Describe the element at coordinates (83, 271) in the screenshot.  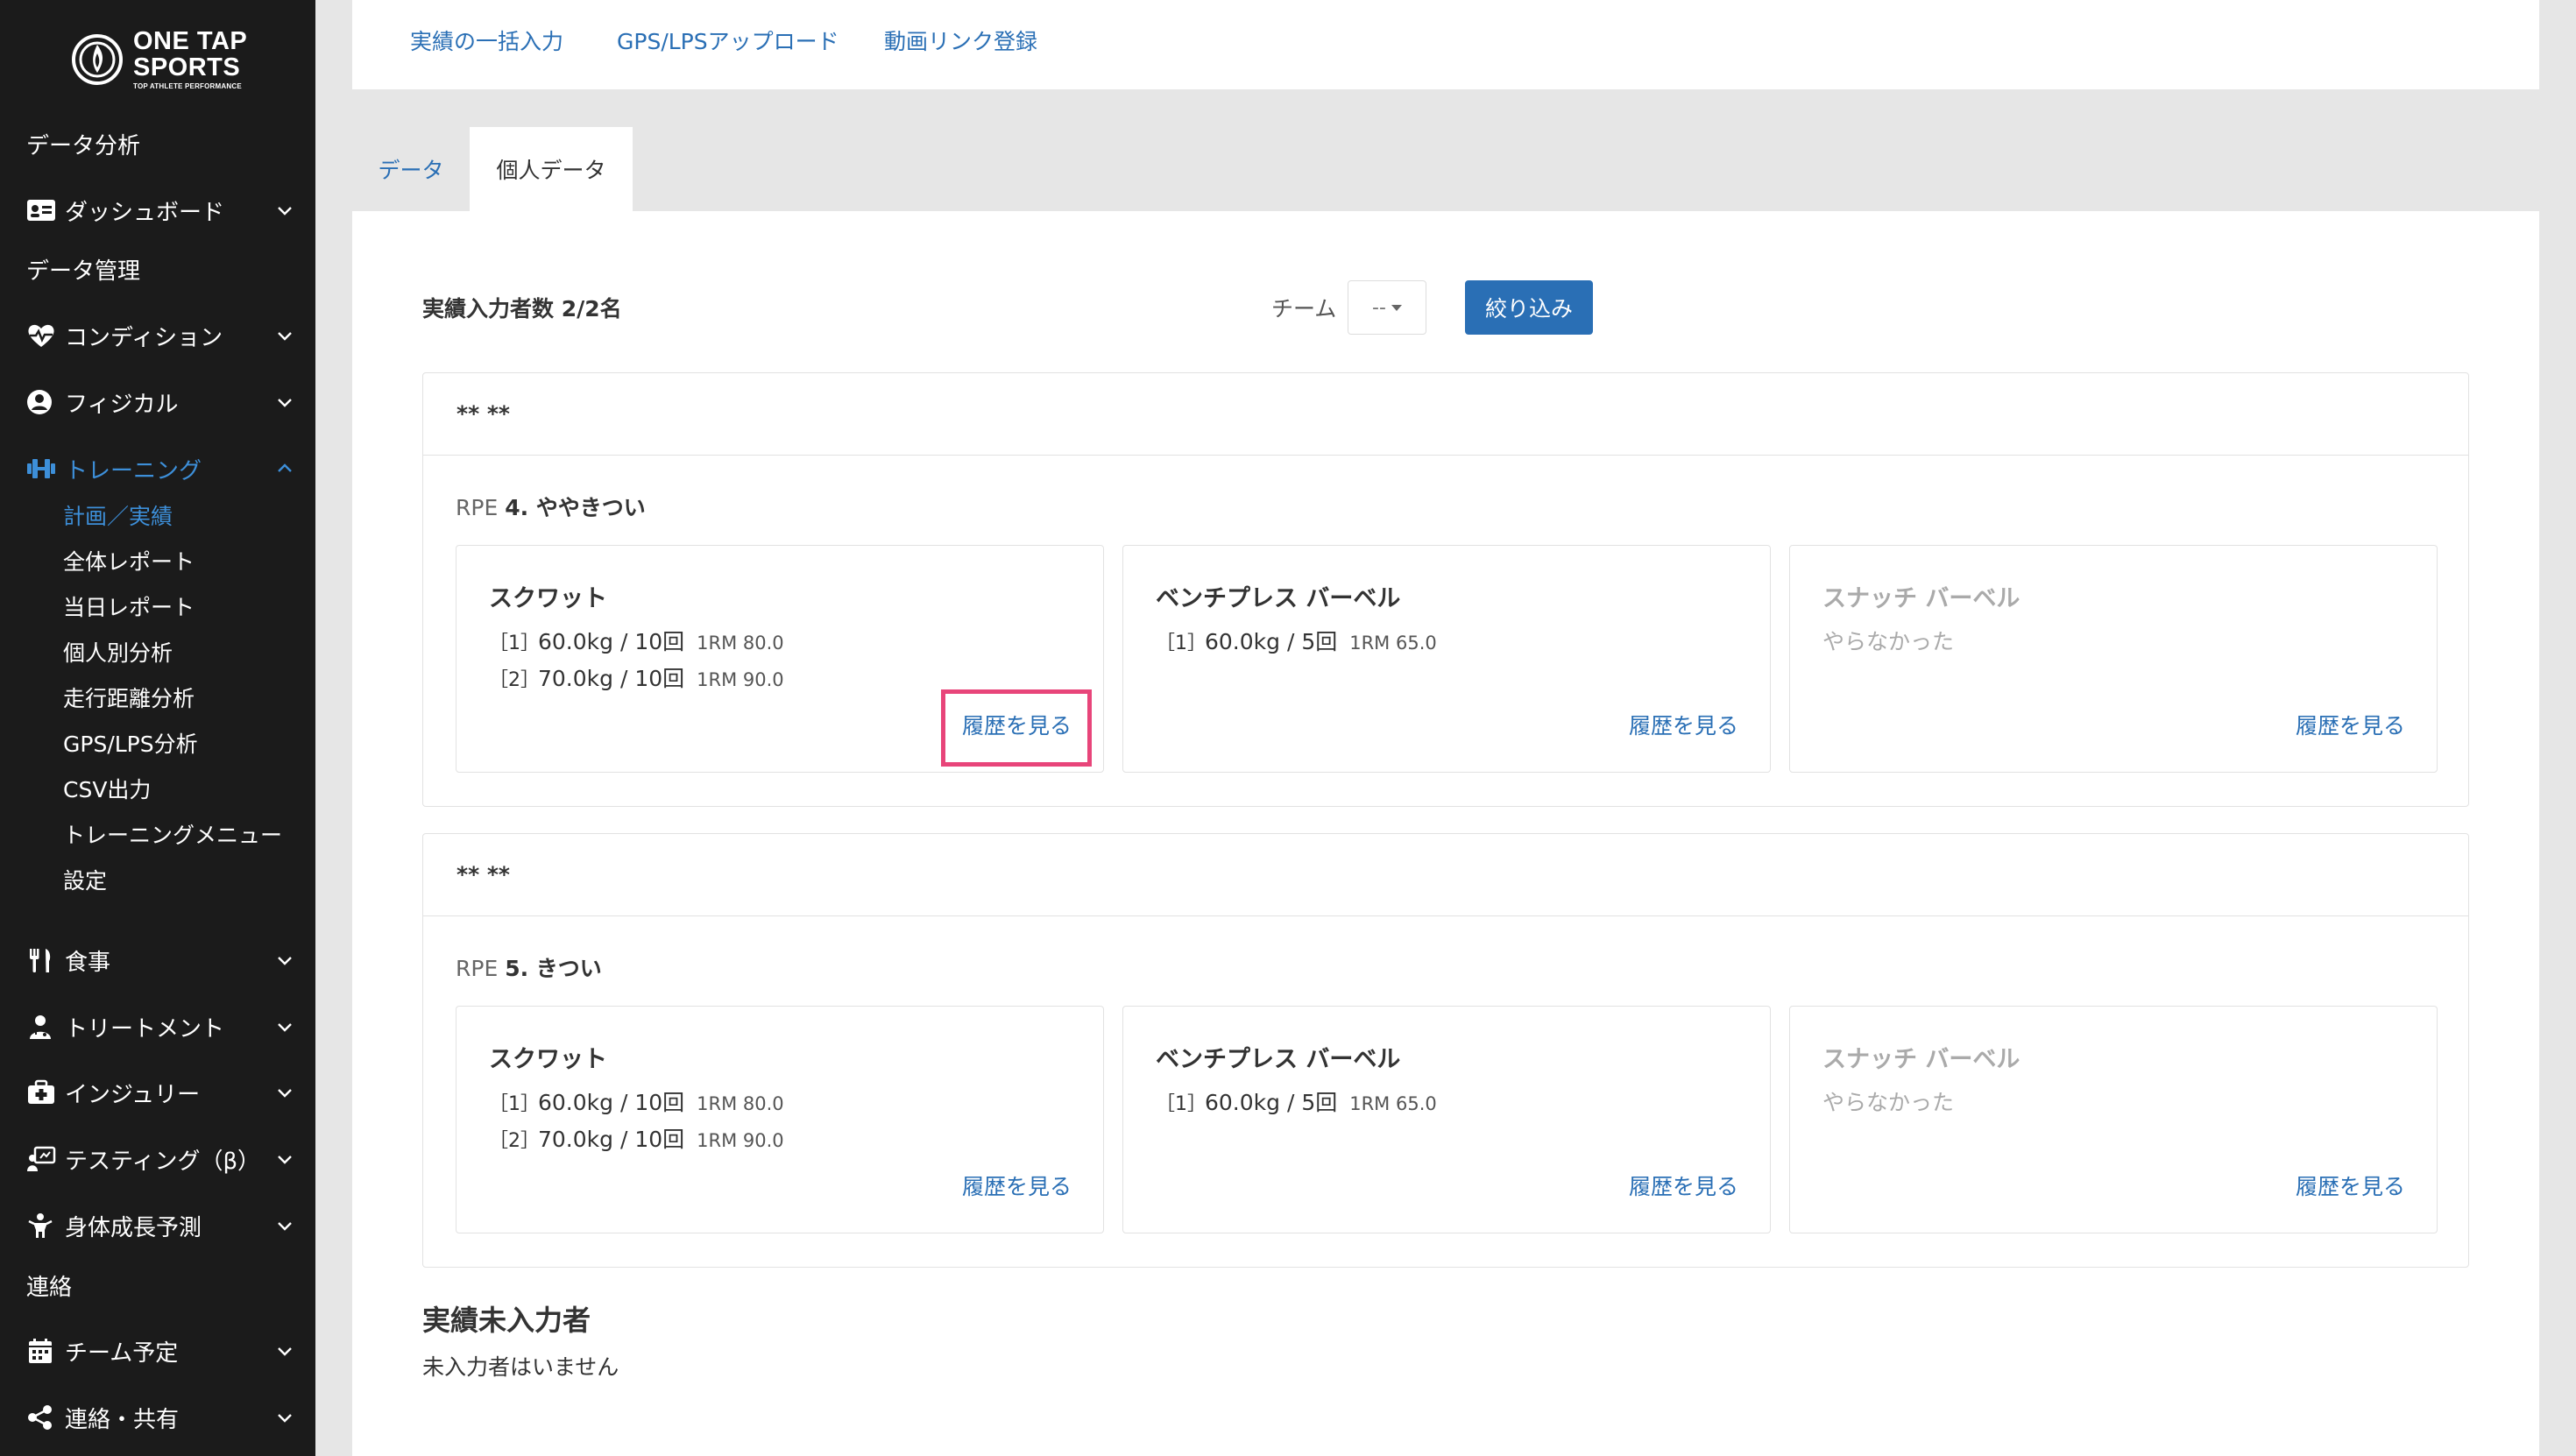
I see `nav-section-manage: データ管理` at that location.